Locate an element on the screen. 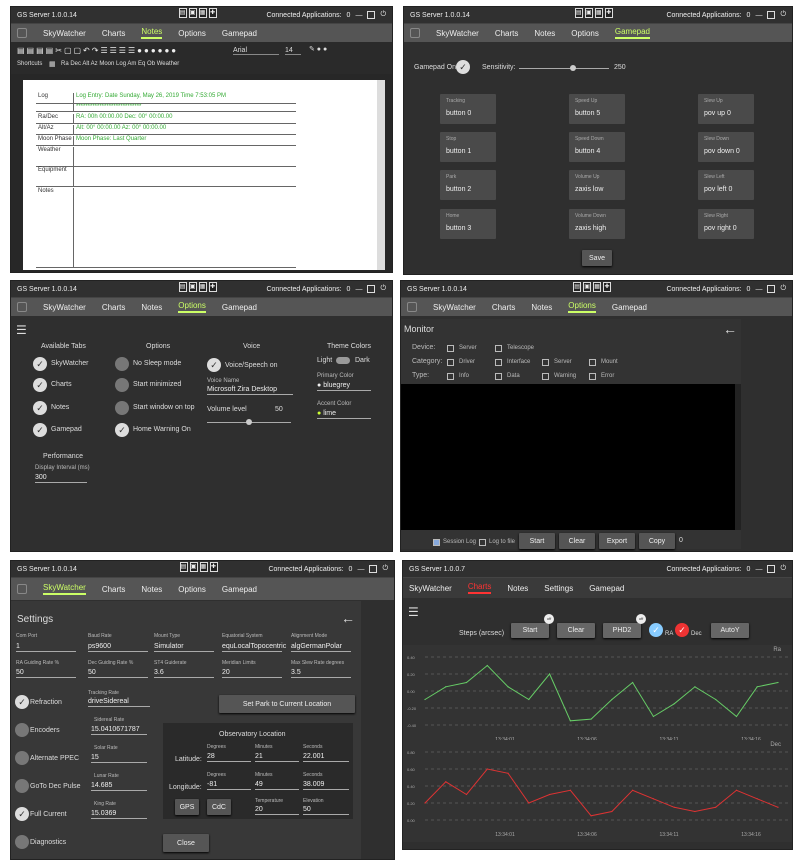 The image size is (800, 868). field-select: 50 is located at coordinates (46, 673).